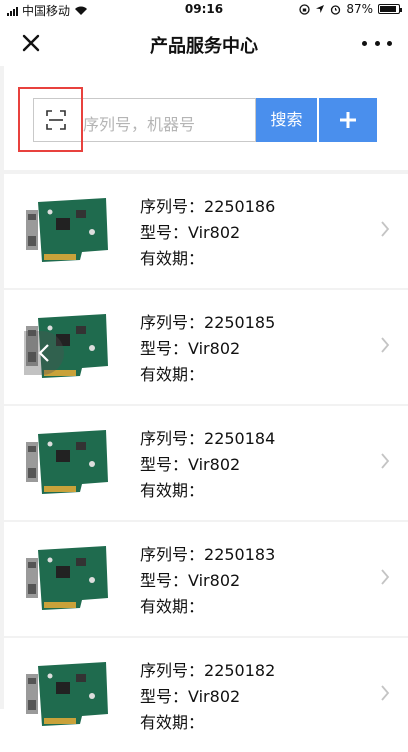 The width and height of the screenshot is (408, 752). Describe the element at coordinates (304, 9) in the screenshot. I see `orientation-lock-icon` at that location.